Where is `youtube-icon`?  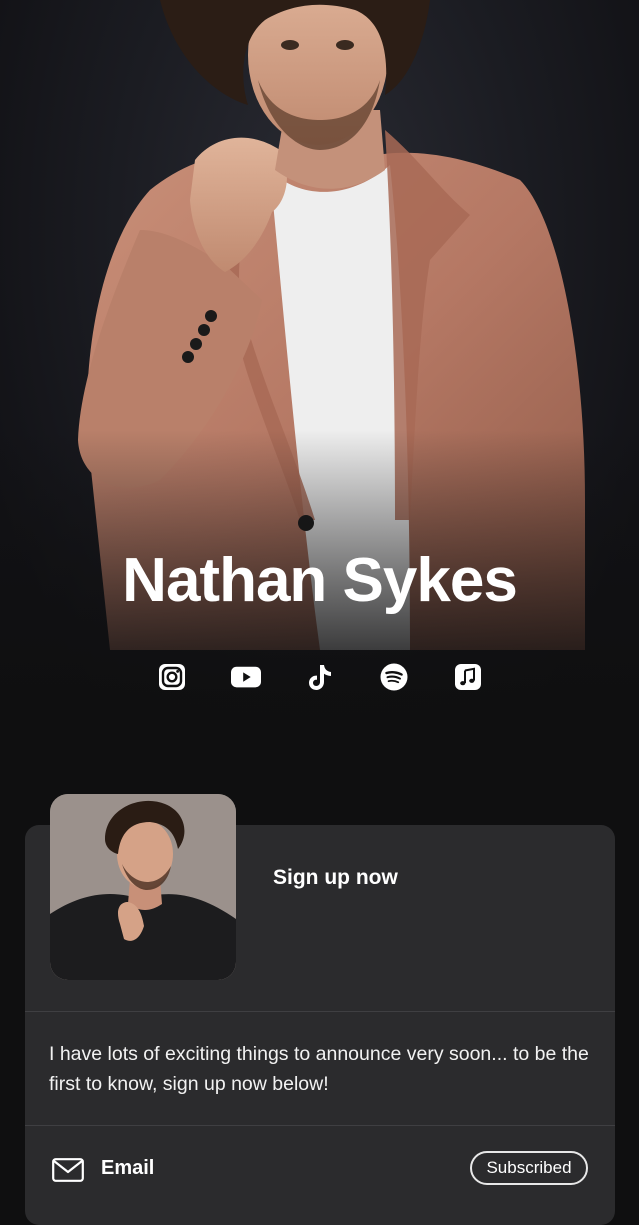
youtube-icon is located at coordinates (245, 677).